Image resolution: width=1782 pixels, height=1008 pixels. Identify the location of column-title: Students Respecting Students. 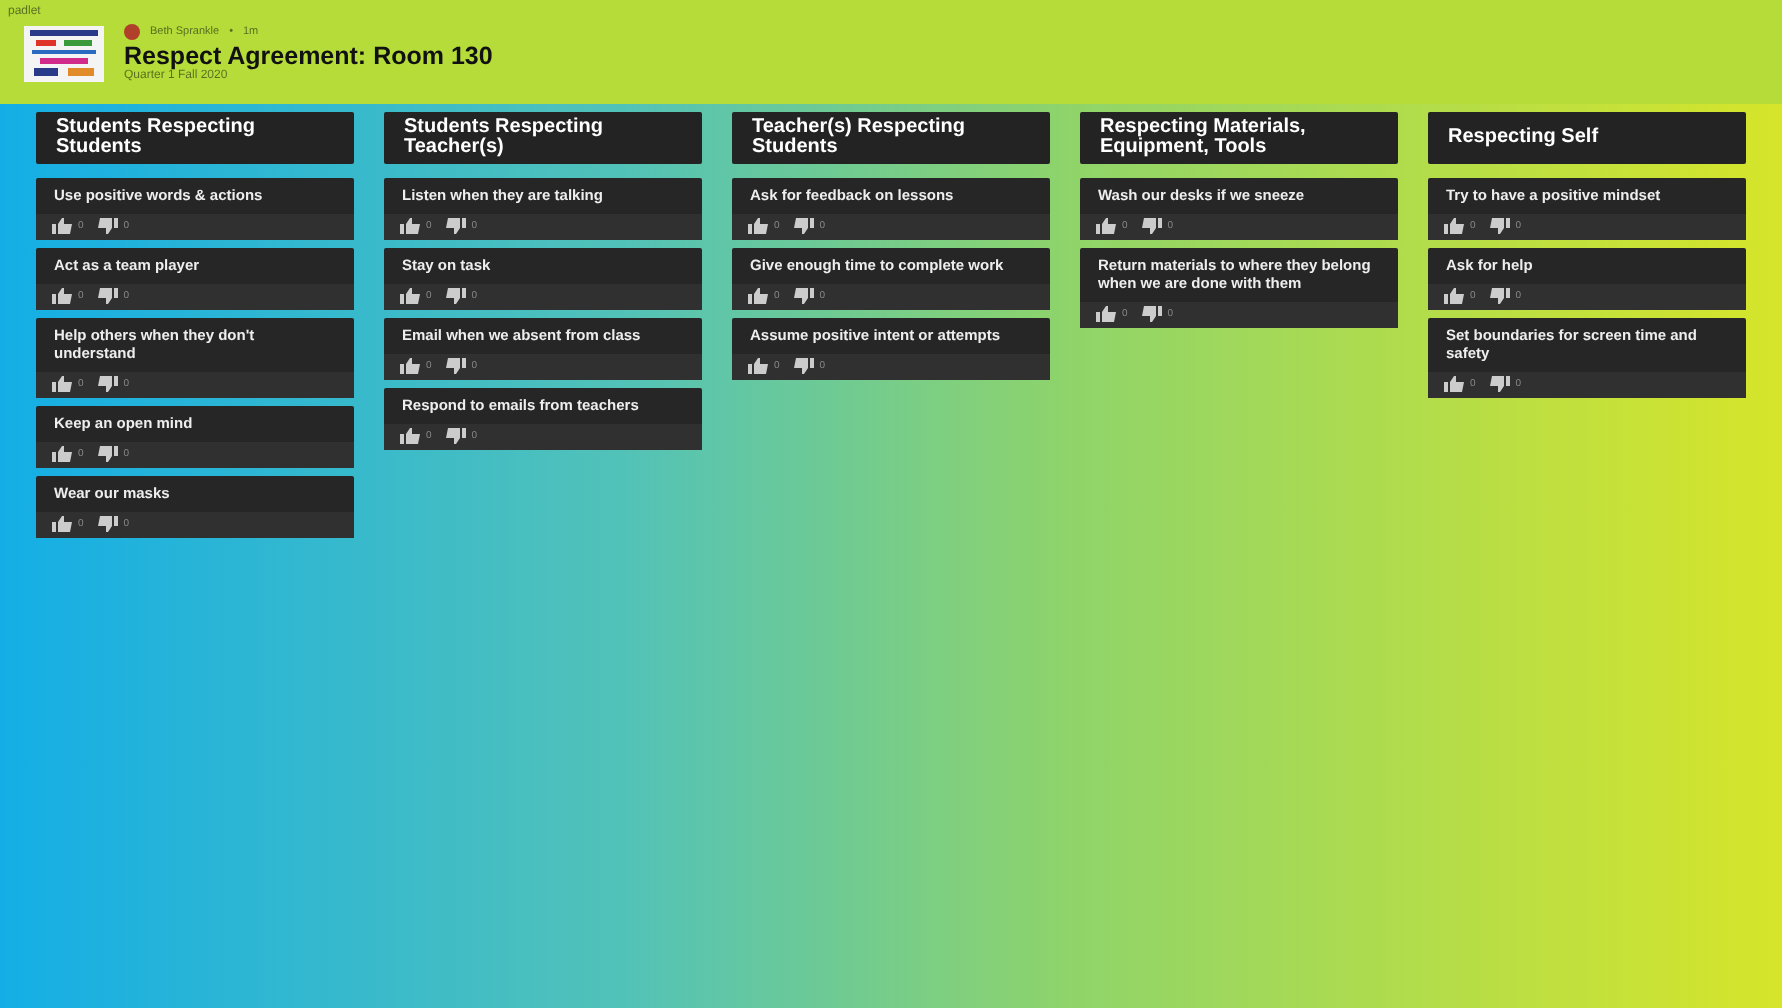
(195, 138).